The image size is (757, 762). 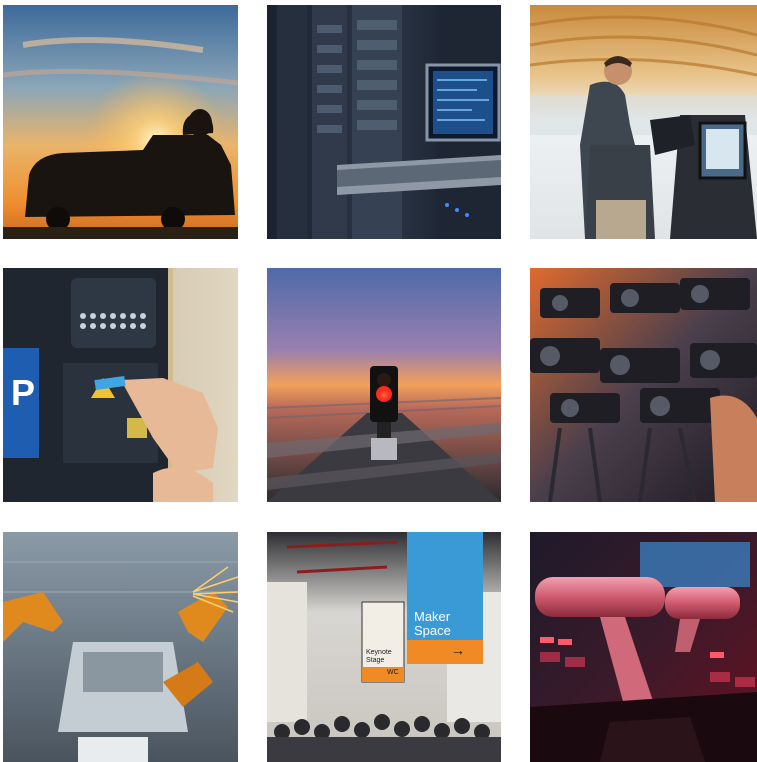 I want to click on keynote-stage-sign: Keynote Stage, so click(x=379, y=657).